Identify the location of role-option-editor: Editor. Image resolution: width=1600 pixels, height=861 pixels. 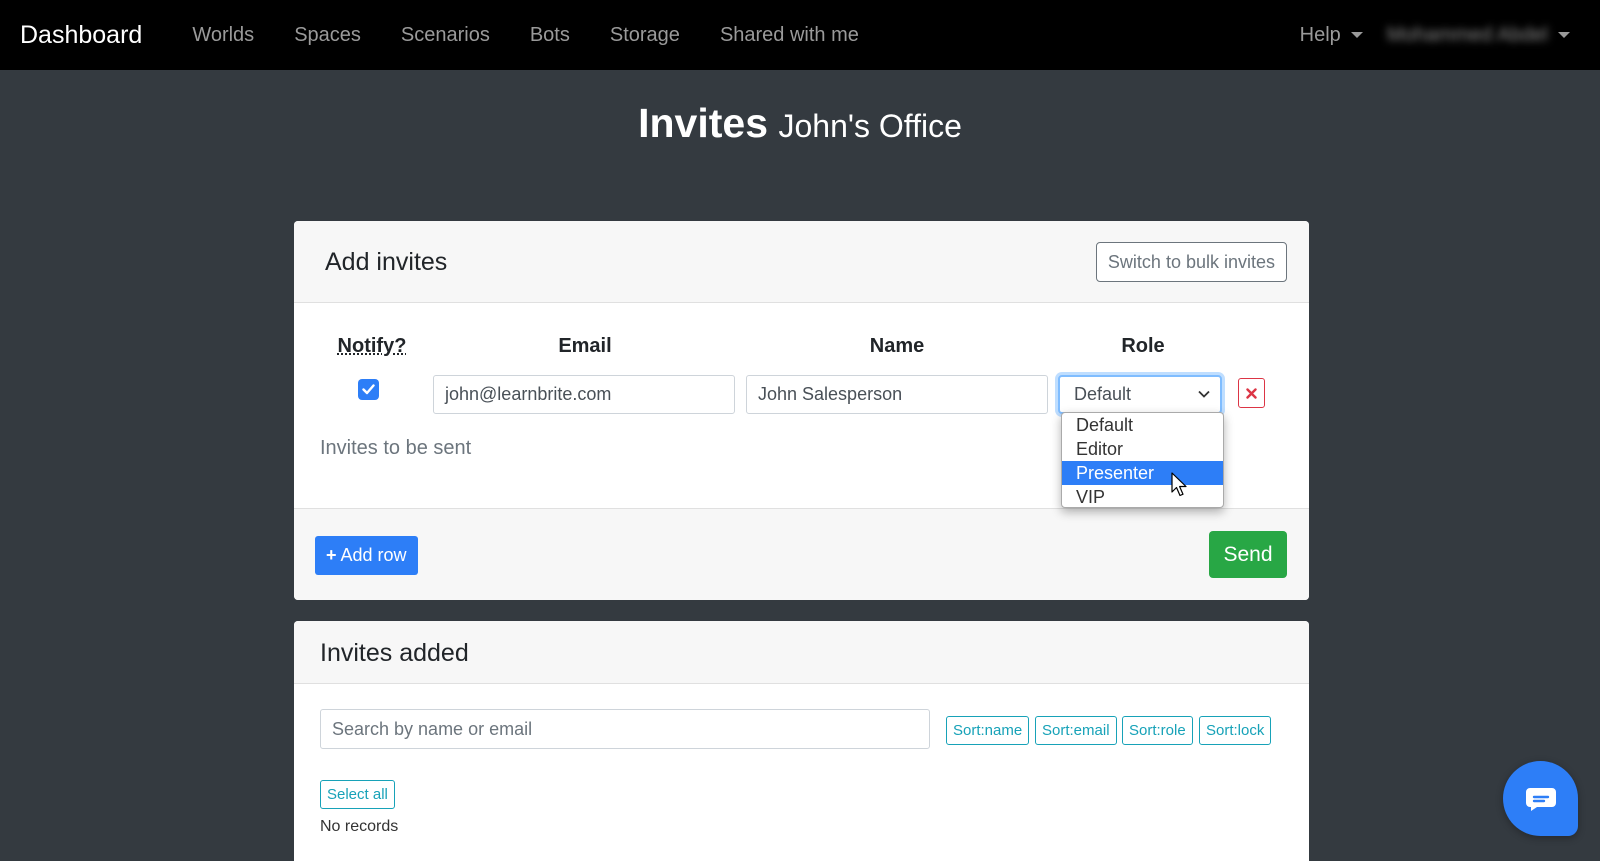
(1142, 449).